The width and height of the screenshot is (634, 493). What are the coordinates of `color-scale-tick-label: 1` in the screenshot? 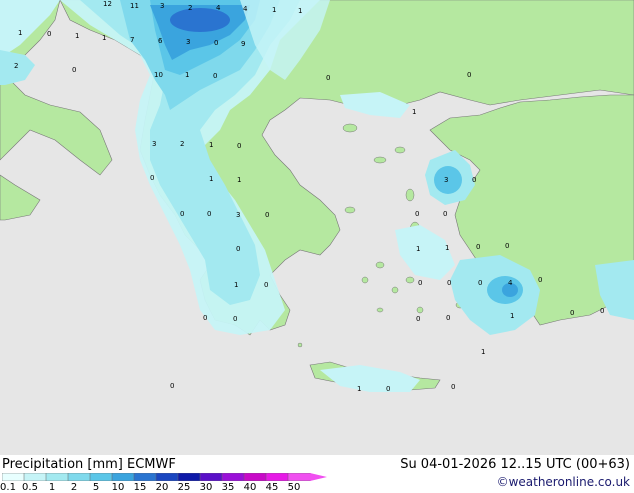 It's located at (52, 487).